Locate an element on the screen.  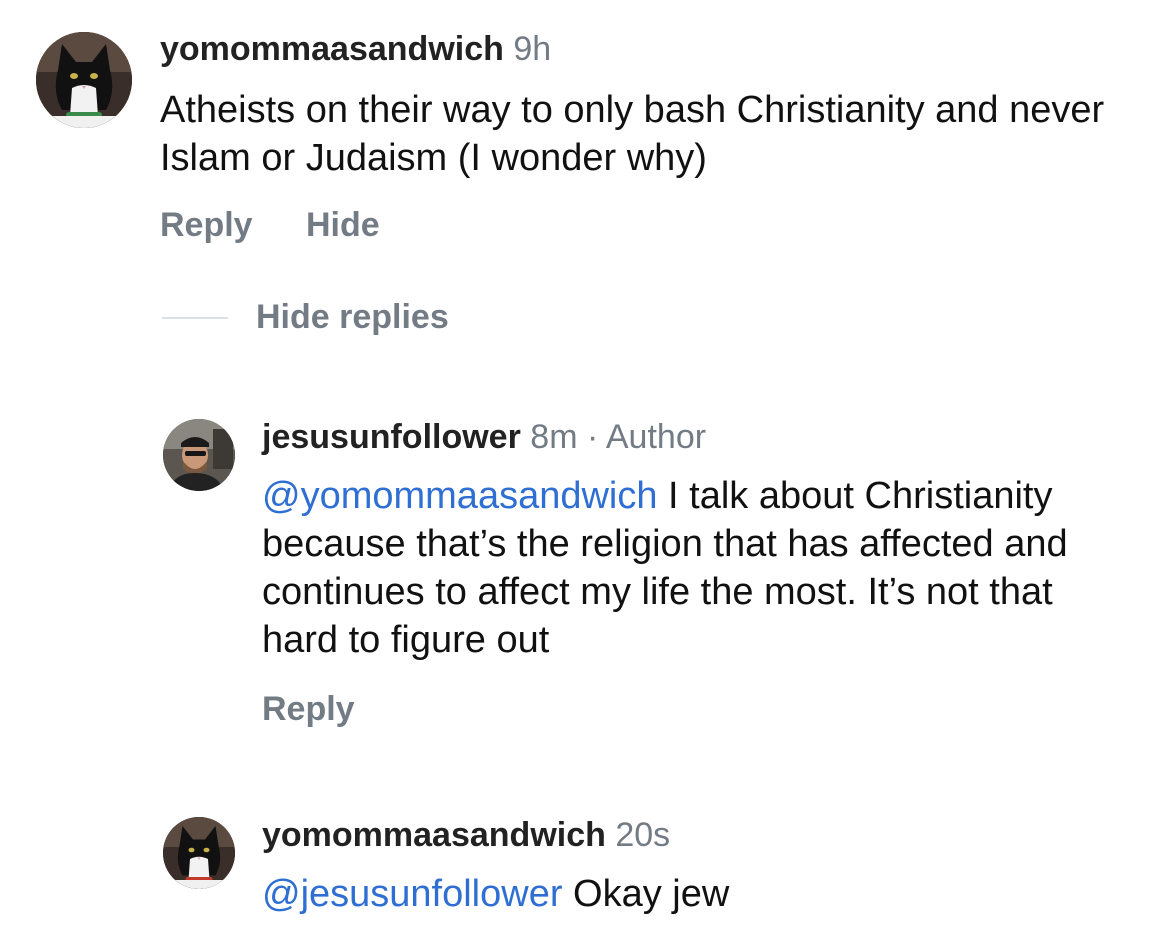
timestamp: 9h is located at coordinates (532, 49).